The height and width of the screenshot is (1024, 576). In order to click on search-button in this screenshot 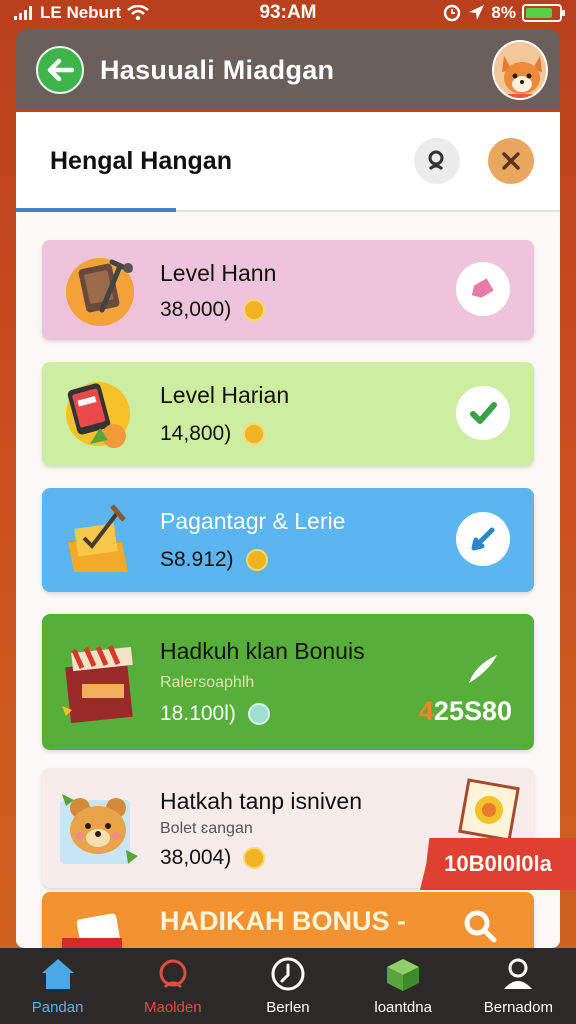, I will do `click(437, 161)`.